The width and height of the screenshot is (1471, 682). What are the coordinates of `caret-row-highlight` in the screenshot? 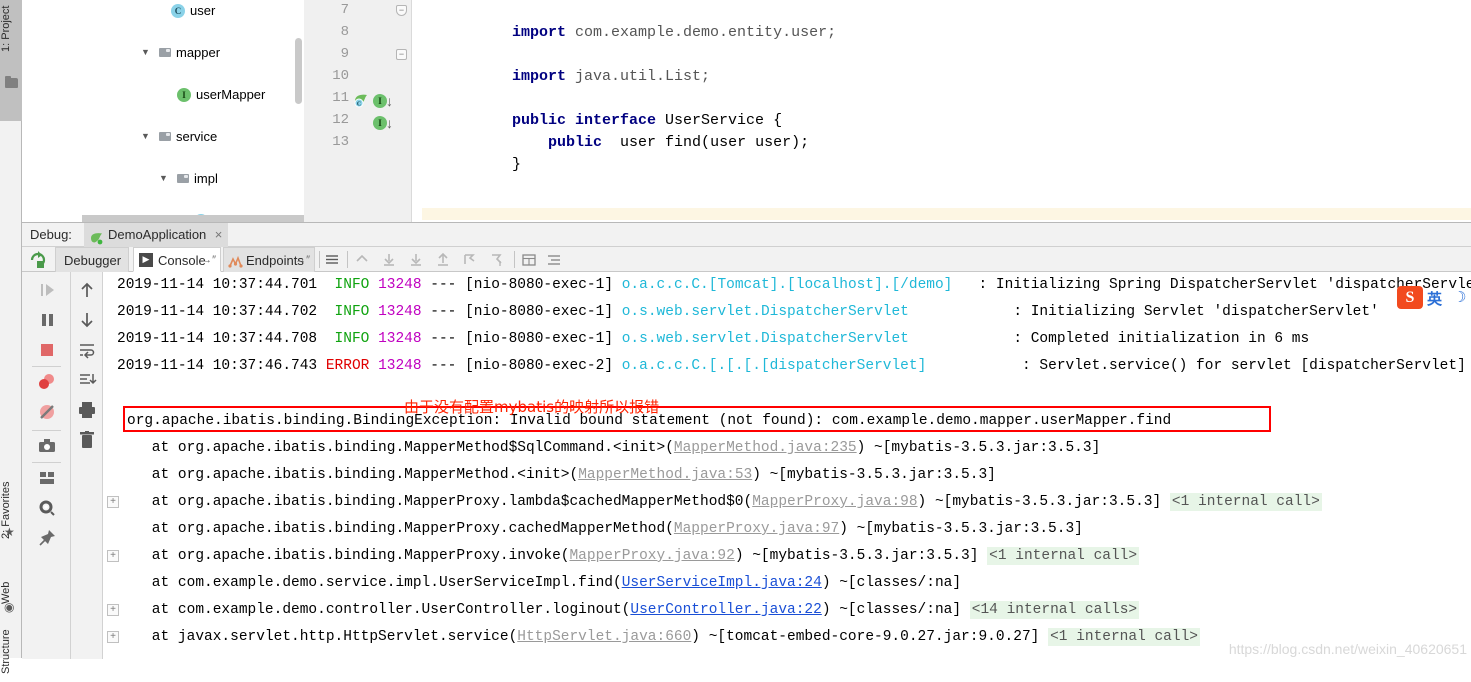 It's located at (946, 214).